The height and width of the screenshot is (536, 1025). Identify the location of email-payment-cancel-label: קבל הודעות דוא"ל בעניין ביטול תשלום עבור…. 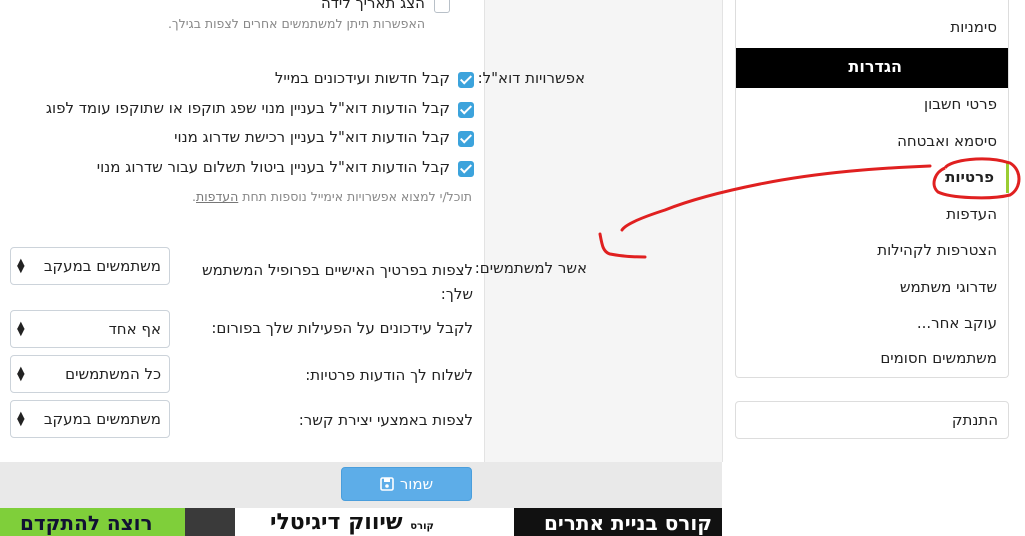
(273, 167).